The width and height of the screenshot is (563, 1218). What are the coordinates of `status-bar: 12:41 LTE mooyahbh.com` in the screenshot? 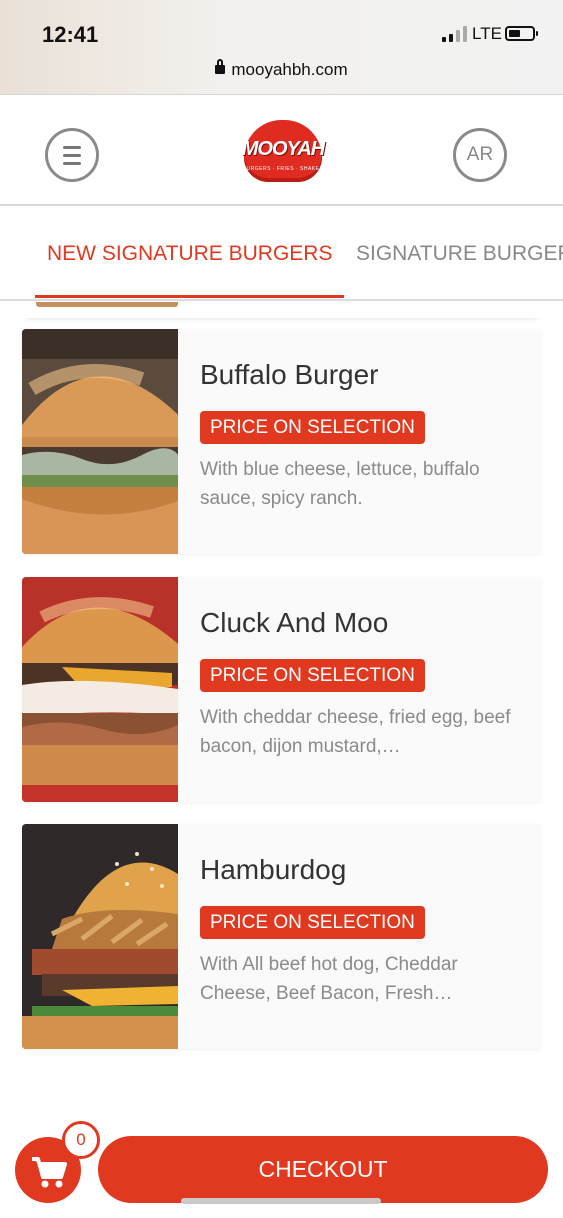 It's located at (281, 47).